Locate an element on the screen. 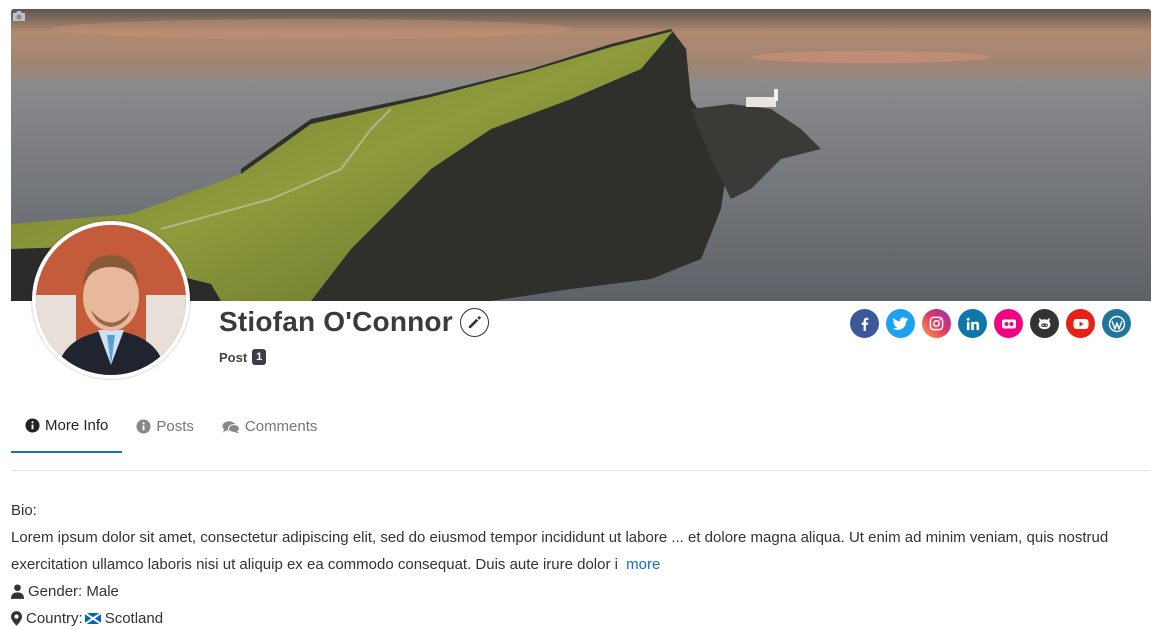 This screenshot has width=1162, height=629. flickr-icon is located at coordinates (1008, 323).